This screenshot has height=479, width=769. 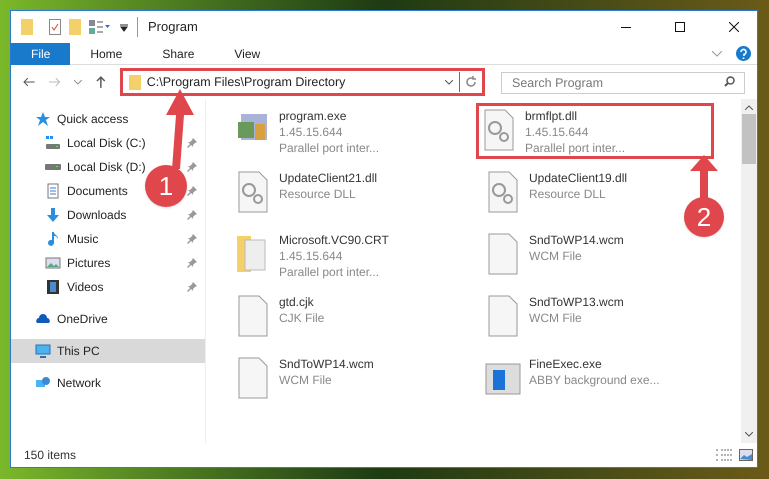 I want to click on sidebar-item: Videos, so click(x=85, y=287).